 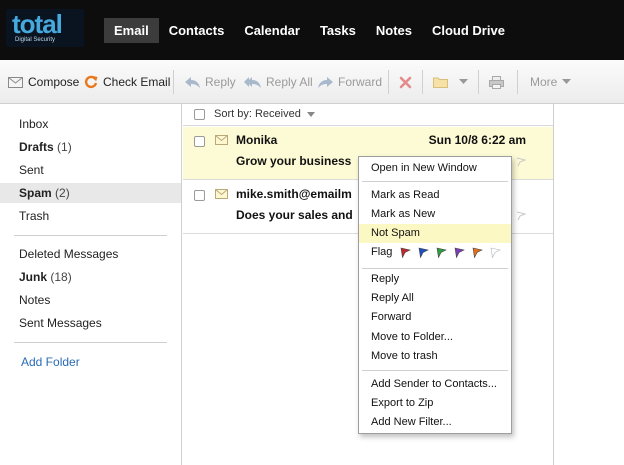 I want to click on tab-tasks: Tasks, so click(x=338, y=30).